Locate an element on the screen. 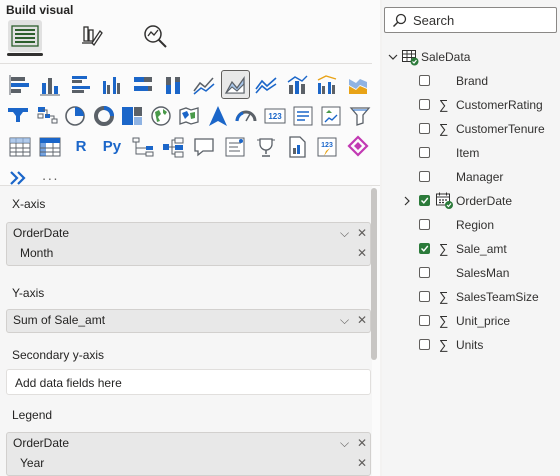 This screenshot has height=476, width=560. filled-map-icon is located at coordinates (189, 115).